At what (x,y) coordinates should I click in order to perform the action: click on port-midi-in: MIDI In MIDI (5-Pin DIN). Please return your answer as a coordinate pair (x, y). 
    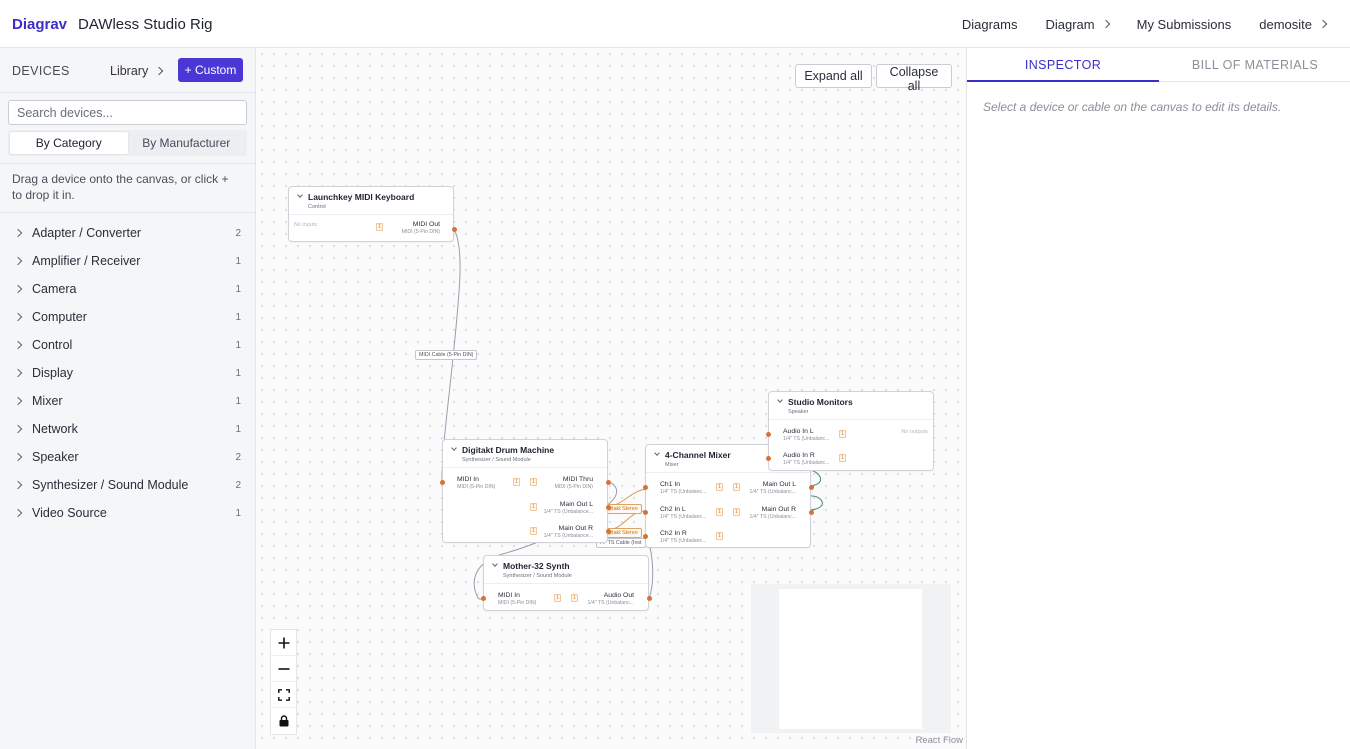
    Looking at the image, I should click on (517, 599).